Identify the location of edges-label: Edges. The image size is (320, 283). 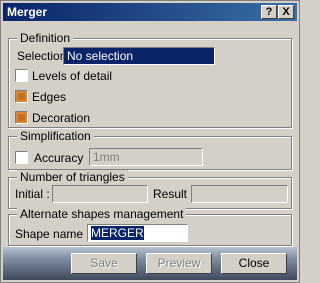
(49, 97).